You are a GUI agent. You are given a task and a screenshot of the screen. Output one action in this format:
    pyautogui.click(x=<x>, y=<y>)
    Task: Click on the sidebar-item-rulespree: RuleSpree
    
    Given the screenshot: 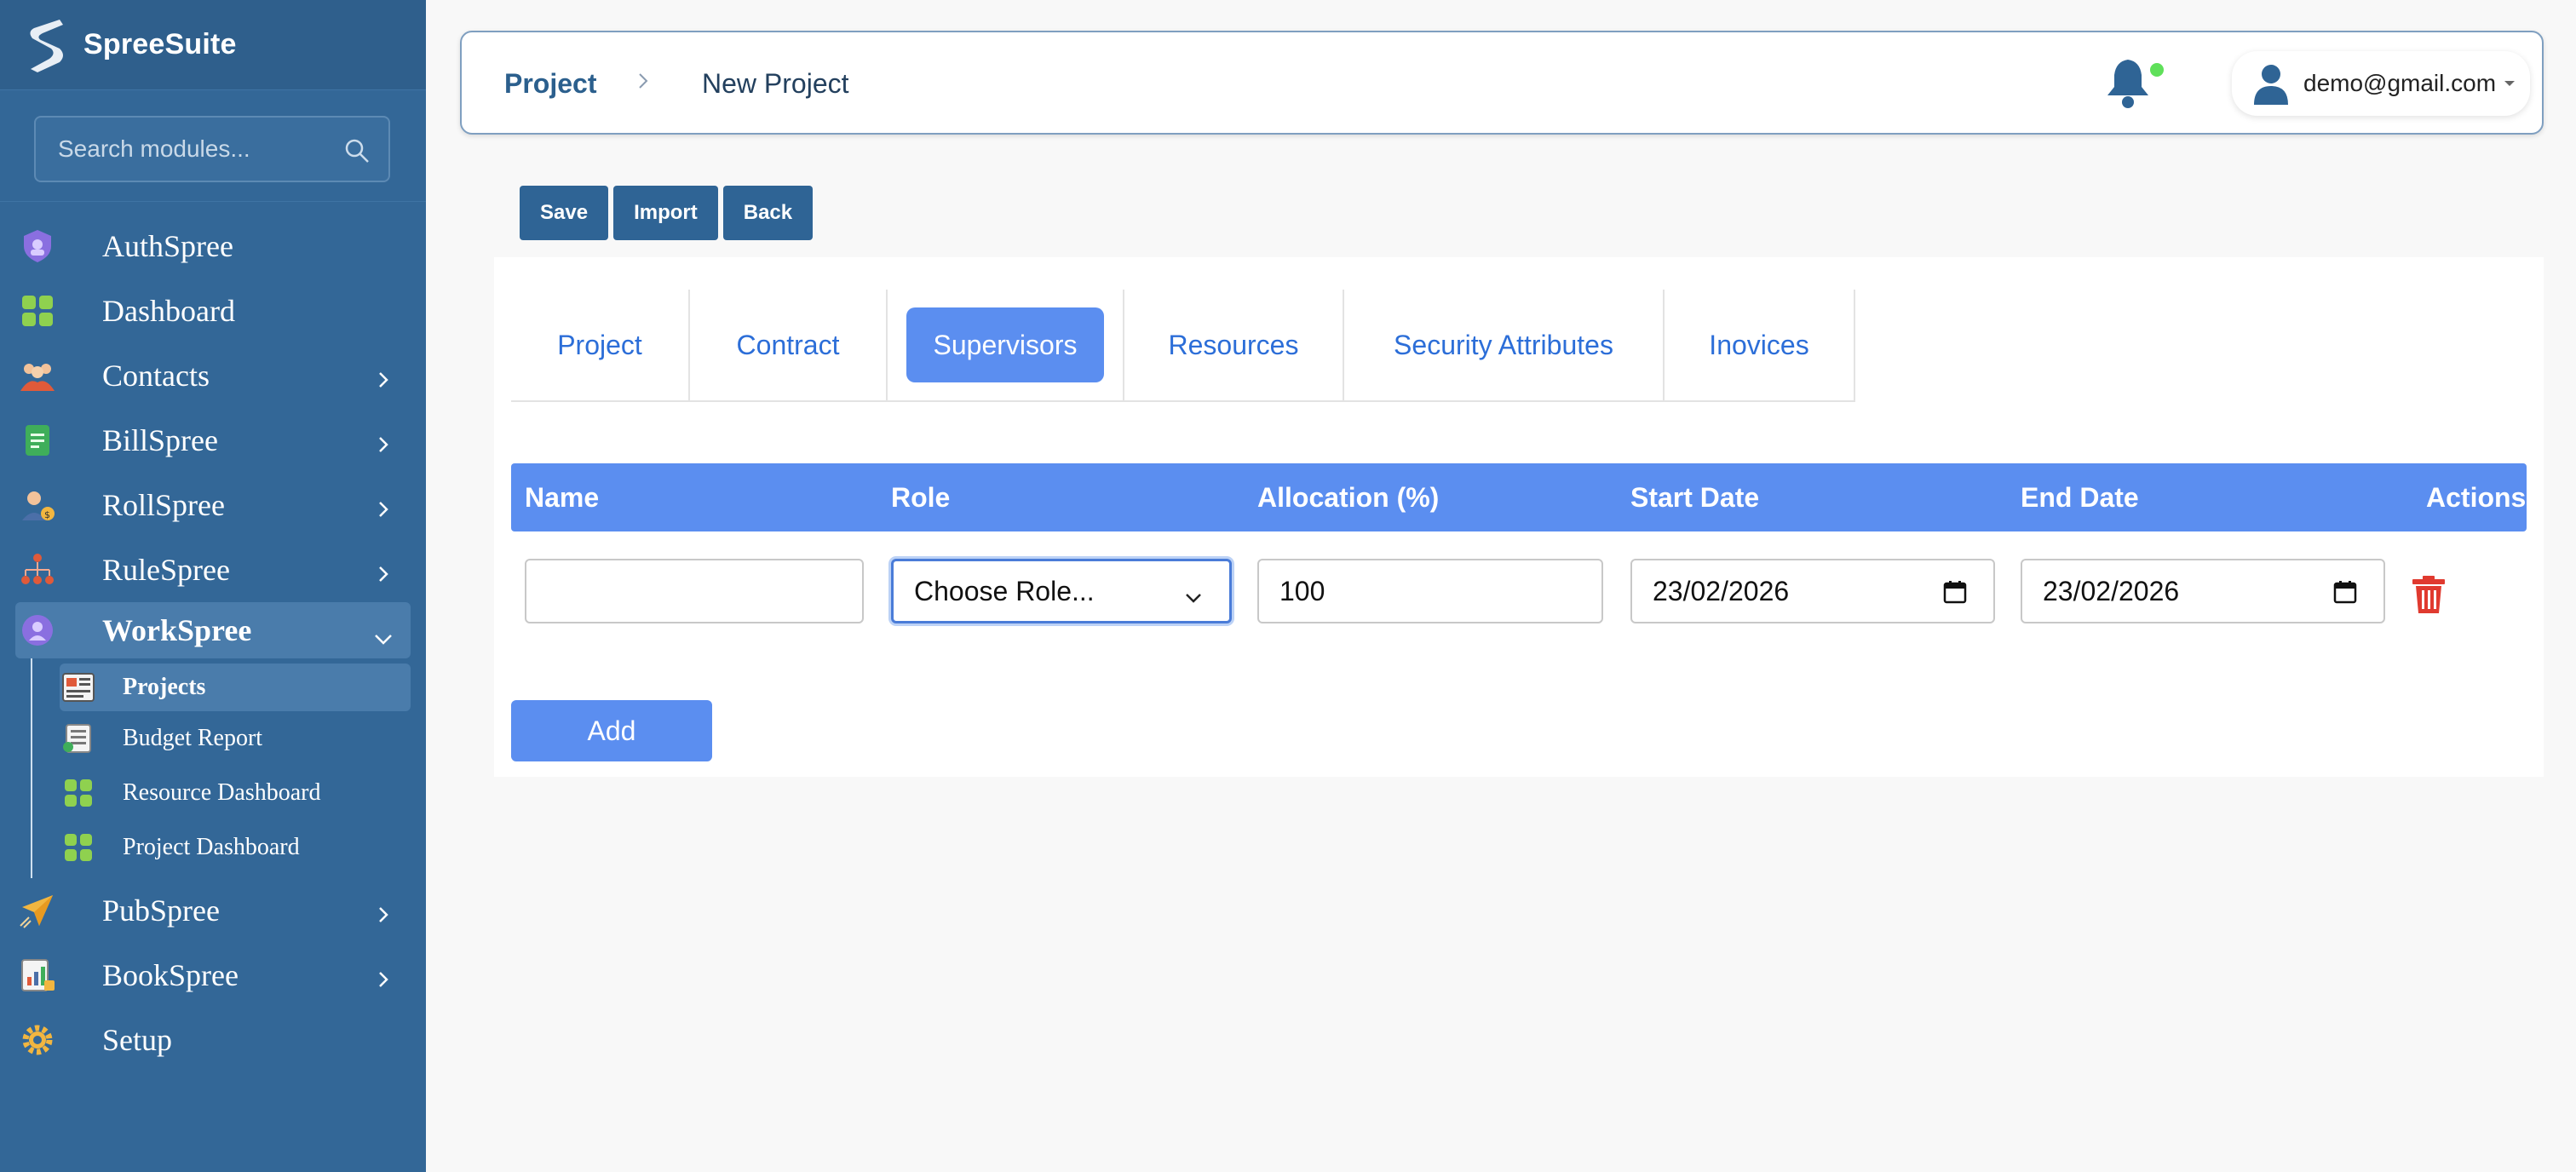 What is the action you would take?
    pyautogui.click(x=213, y=569)
    